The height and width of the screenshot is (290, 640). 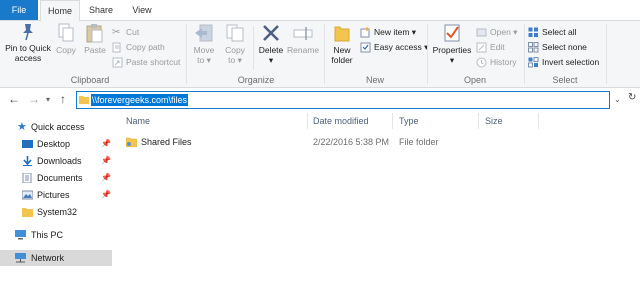 I want to click on rename-button: Rename, so click(x=303, y=39).